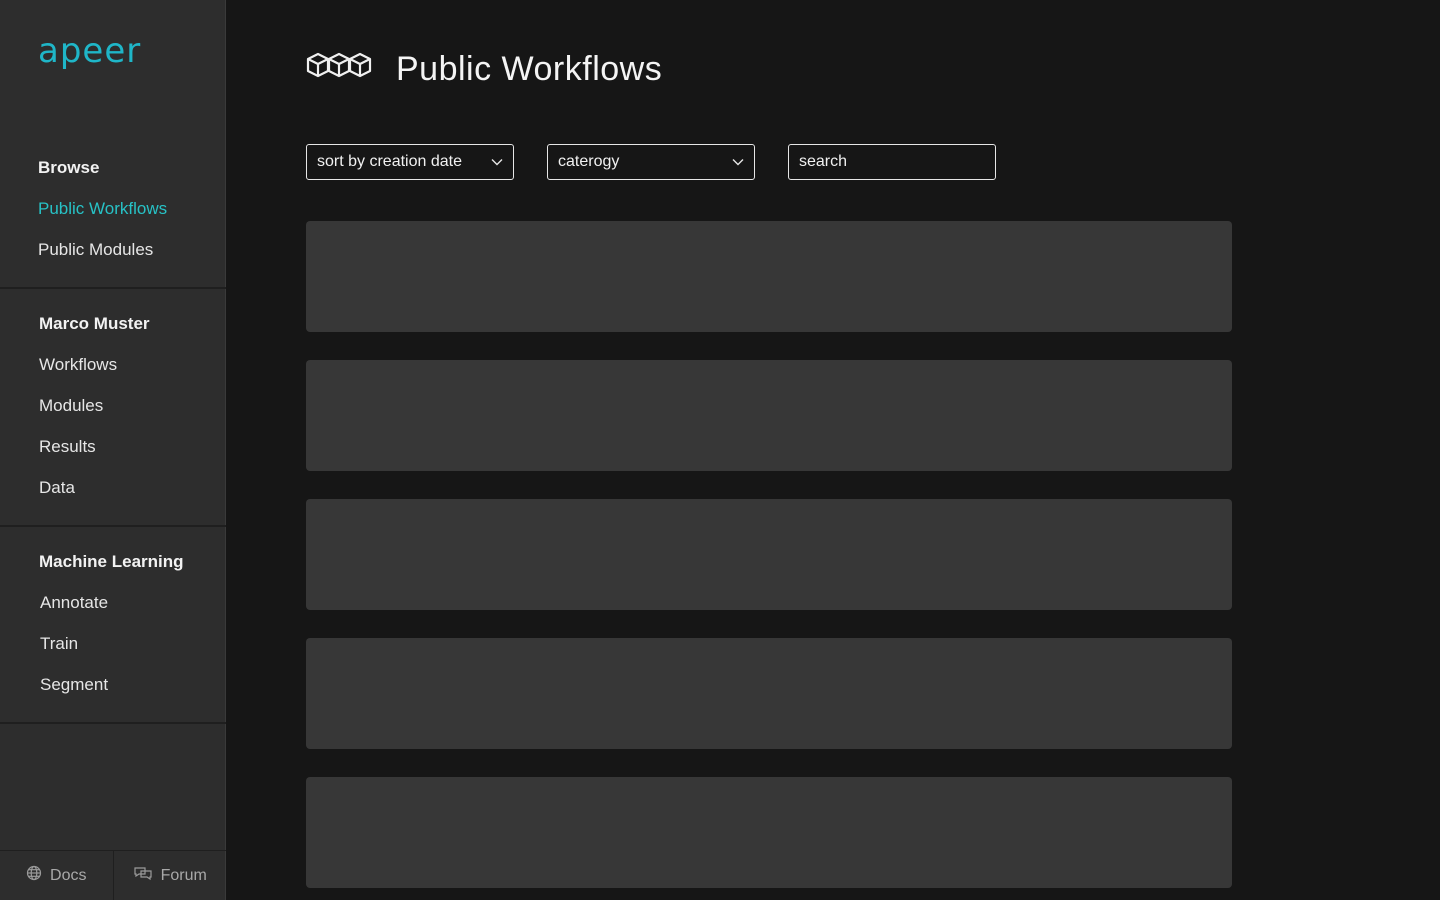 Image resolution: width=1440 pixels, height=900 pixels. I want to click on user-section-title: Marco Muster, so click(94, 323).